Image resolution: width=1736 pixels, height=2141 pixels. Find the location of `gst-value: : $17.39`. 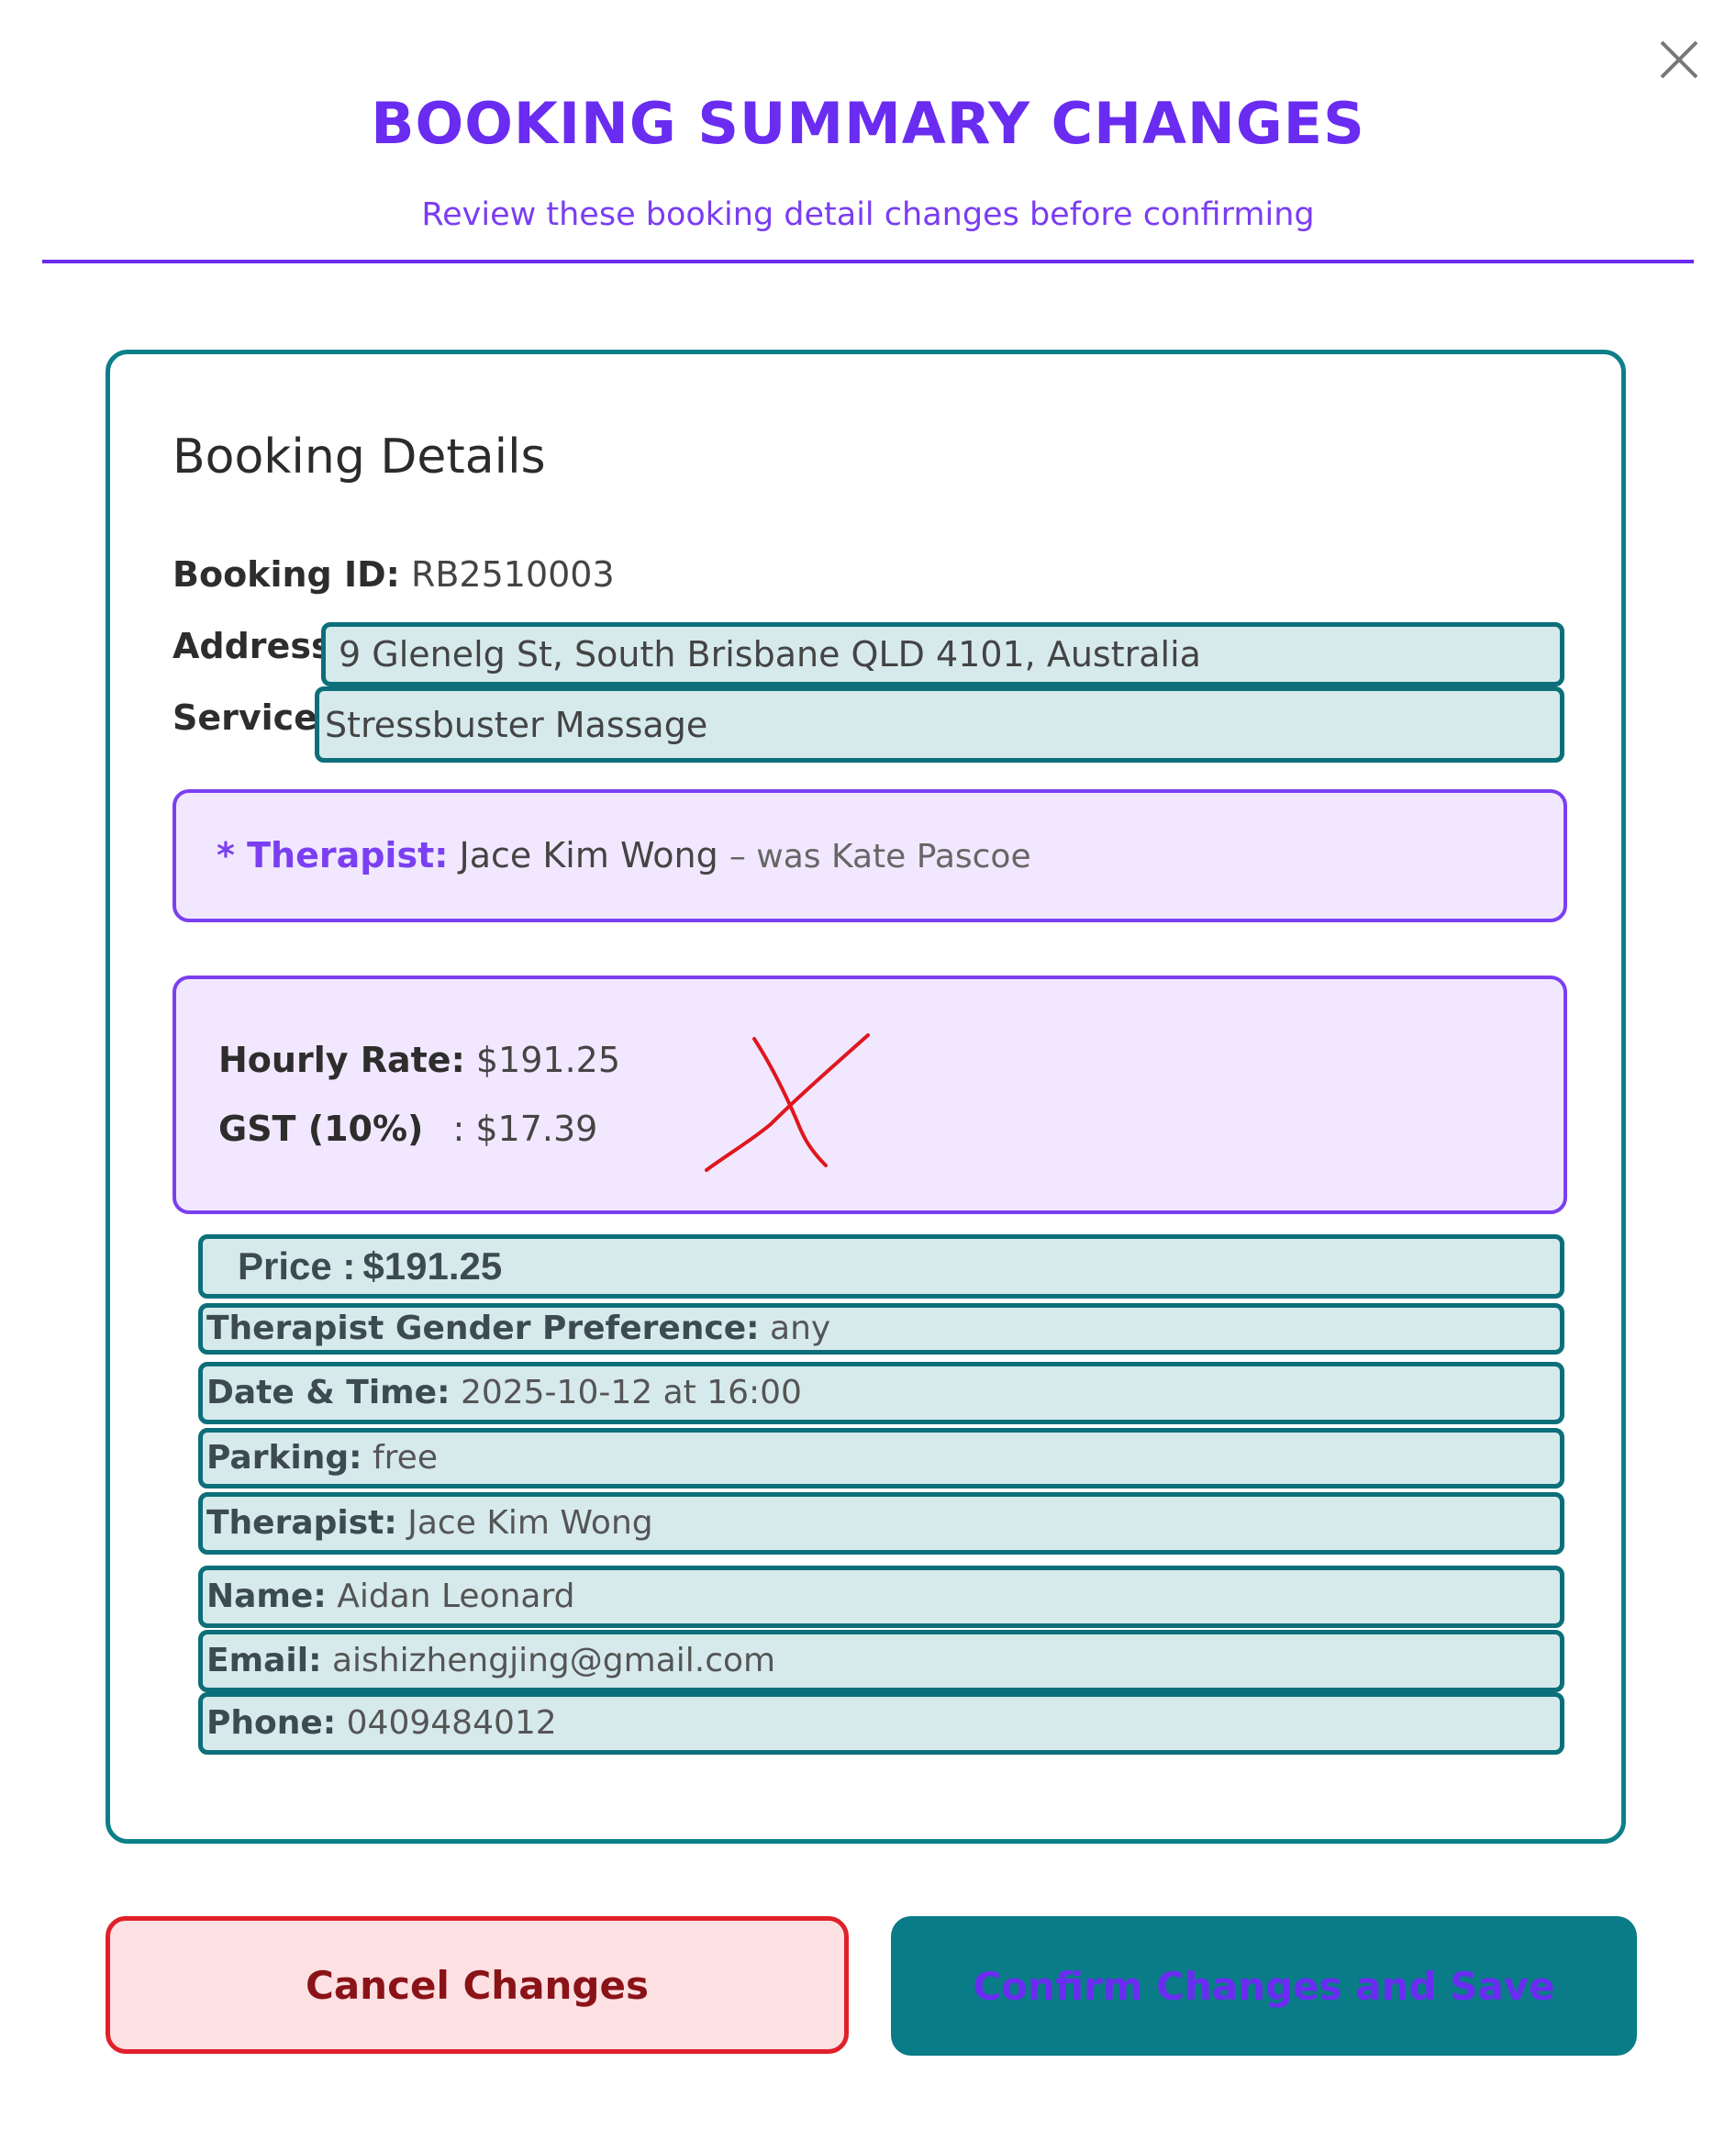

gst-value: : $17.39 is located at coordinates (525, 1129).